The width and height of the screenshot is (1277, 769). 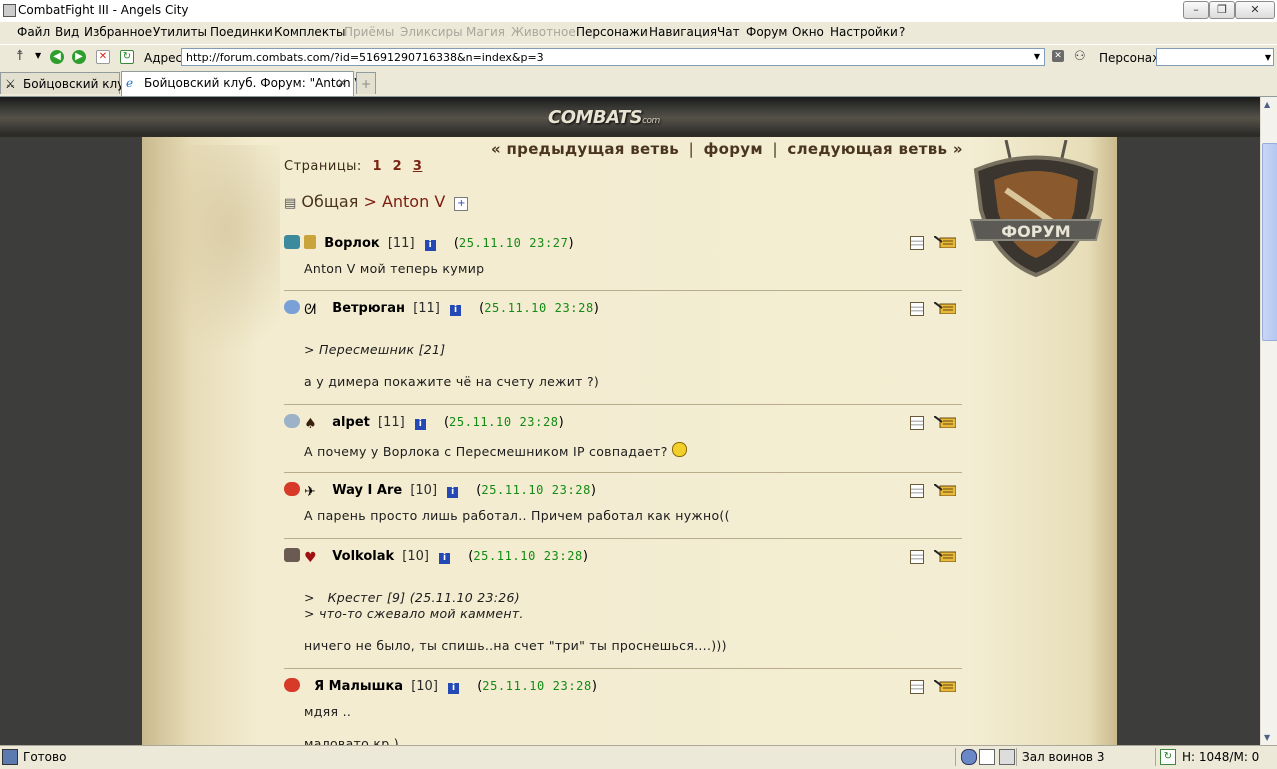 What do you see at coordinates (1037, 57) in the screenshot?
I see `address-dropdown-icon: ▼` at bounding box center [1037, 57].